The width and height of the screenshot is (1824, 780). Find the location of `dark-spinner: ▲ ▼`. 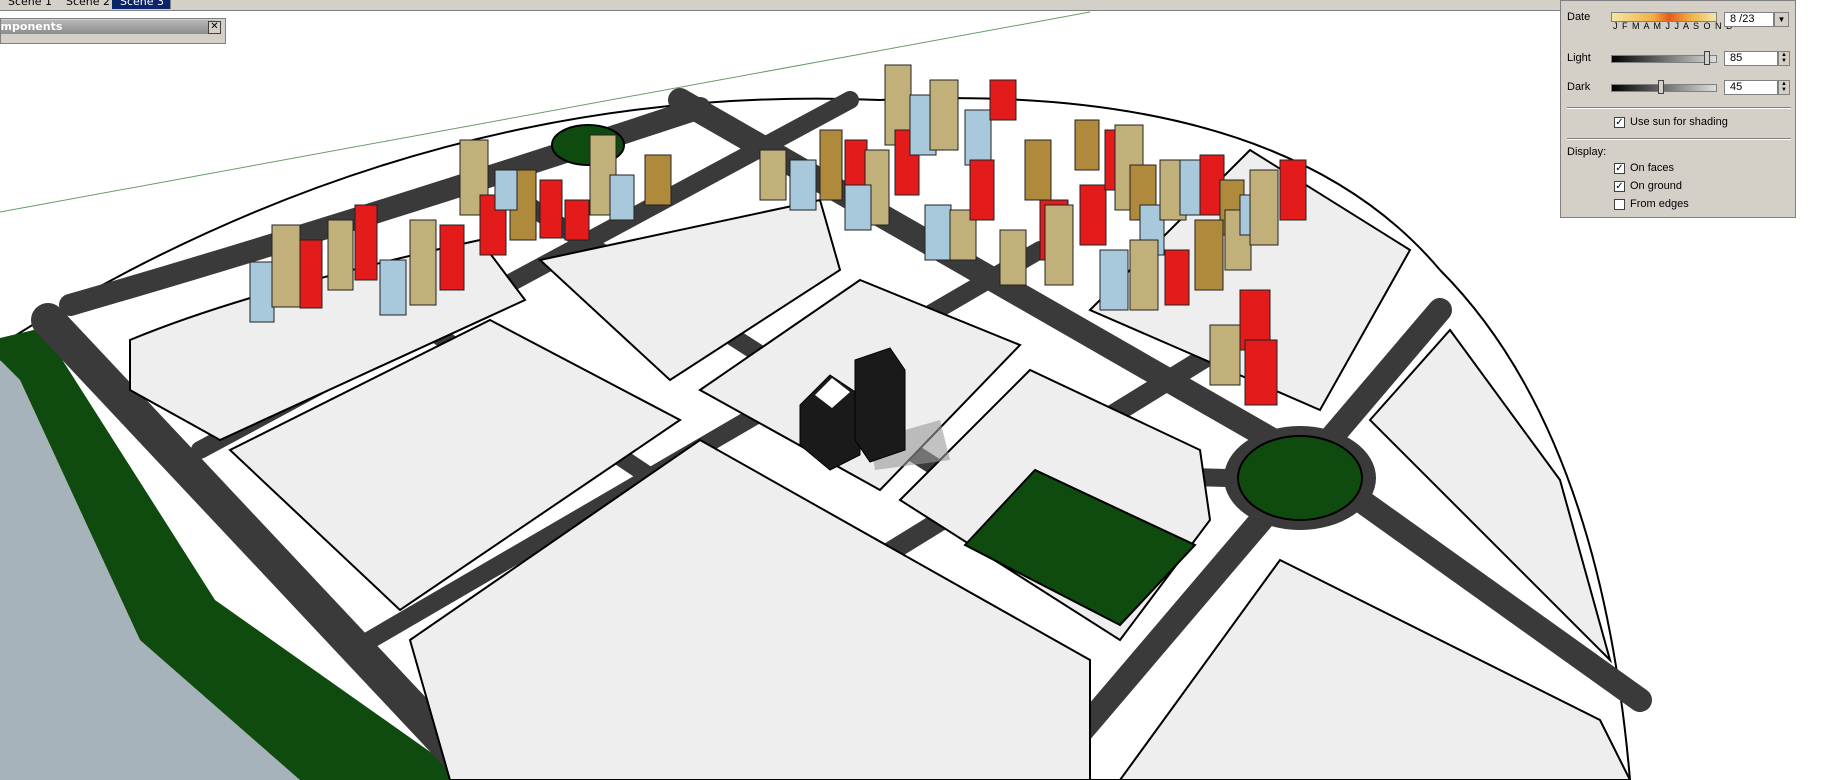

dark-spinner: ▲ ▼ is located at coordinates (1784, 87).